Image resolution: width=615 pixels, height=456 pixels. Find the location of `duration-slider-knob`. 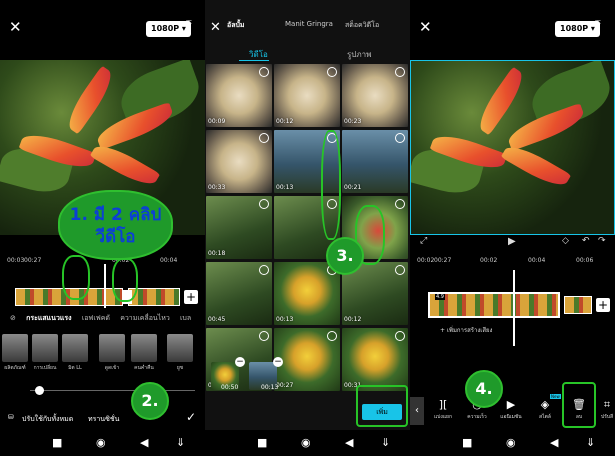

duration-slider-knob is located at coordinates (39, 390).